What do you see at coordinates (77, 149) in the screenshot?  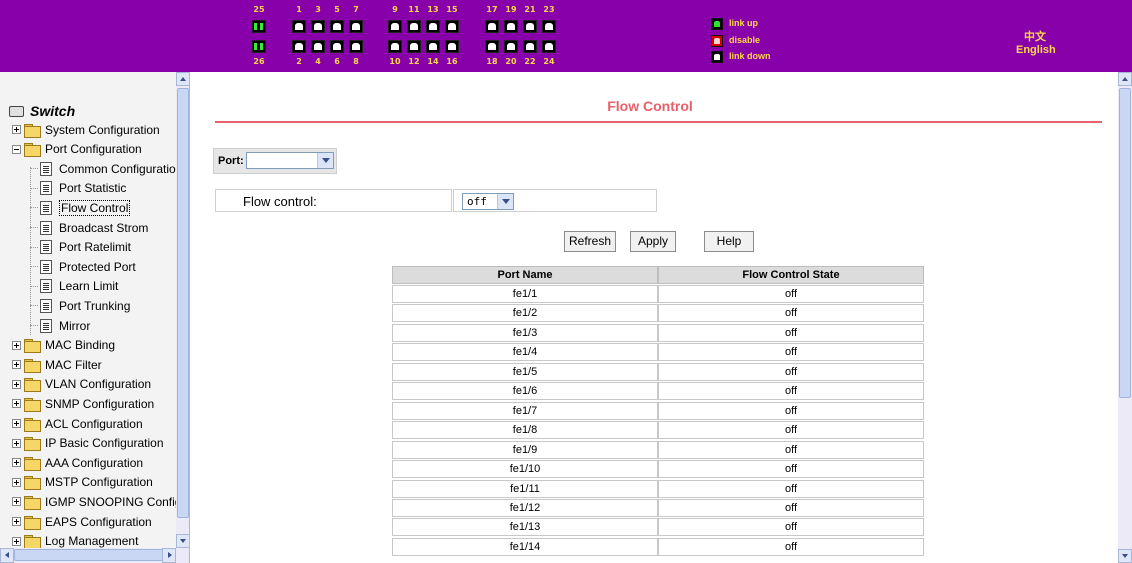 I see `tree-item-port-configuration: Port Configuration` at bounding box center [77, 149].